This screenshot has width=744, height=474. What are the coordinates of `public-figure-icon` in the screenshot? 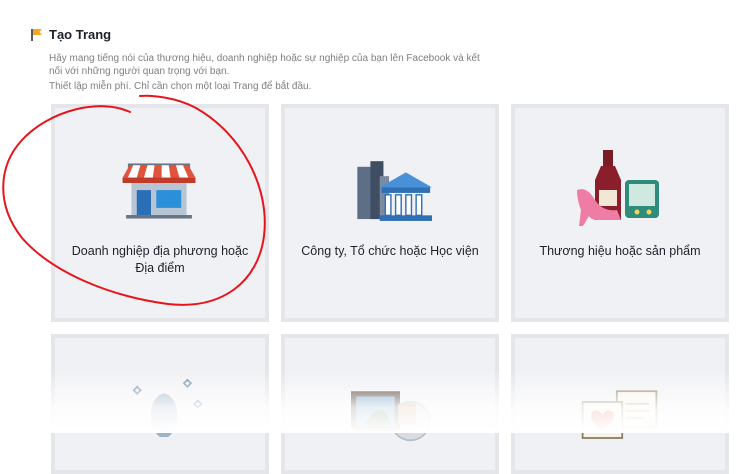 It's located at (167, 407).